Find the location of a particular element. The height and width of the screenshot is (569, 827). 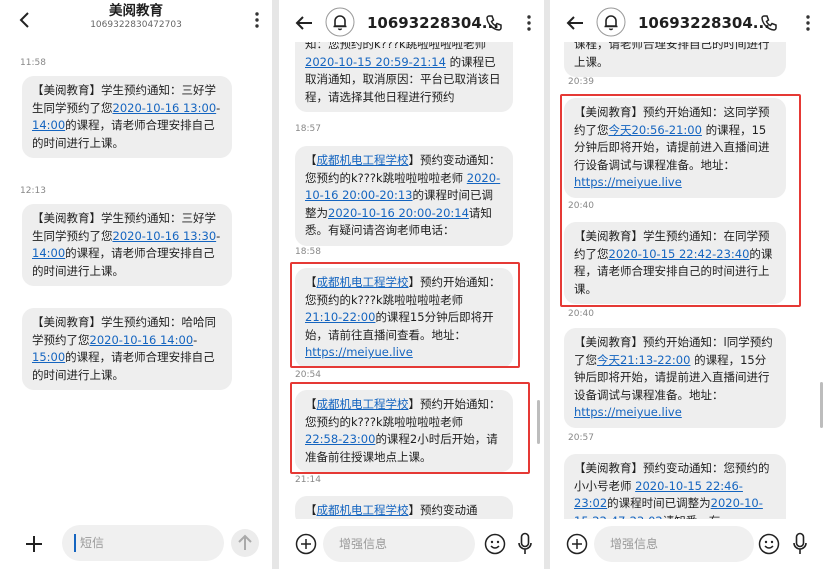

timestamp: 12:13 is located at coordinates (33, 191).